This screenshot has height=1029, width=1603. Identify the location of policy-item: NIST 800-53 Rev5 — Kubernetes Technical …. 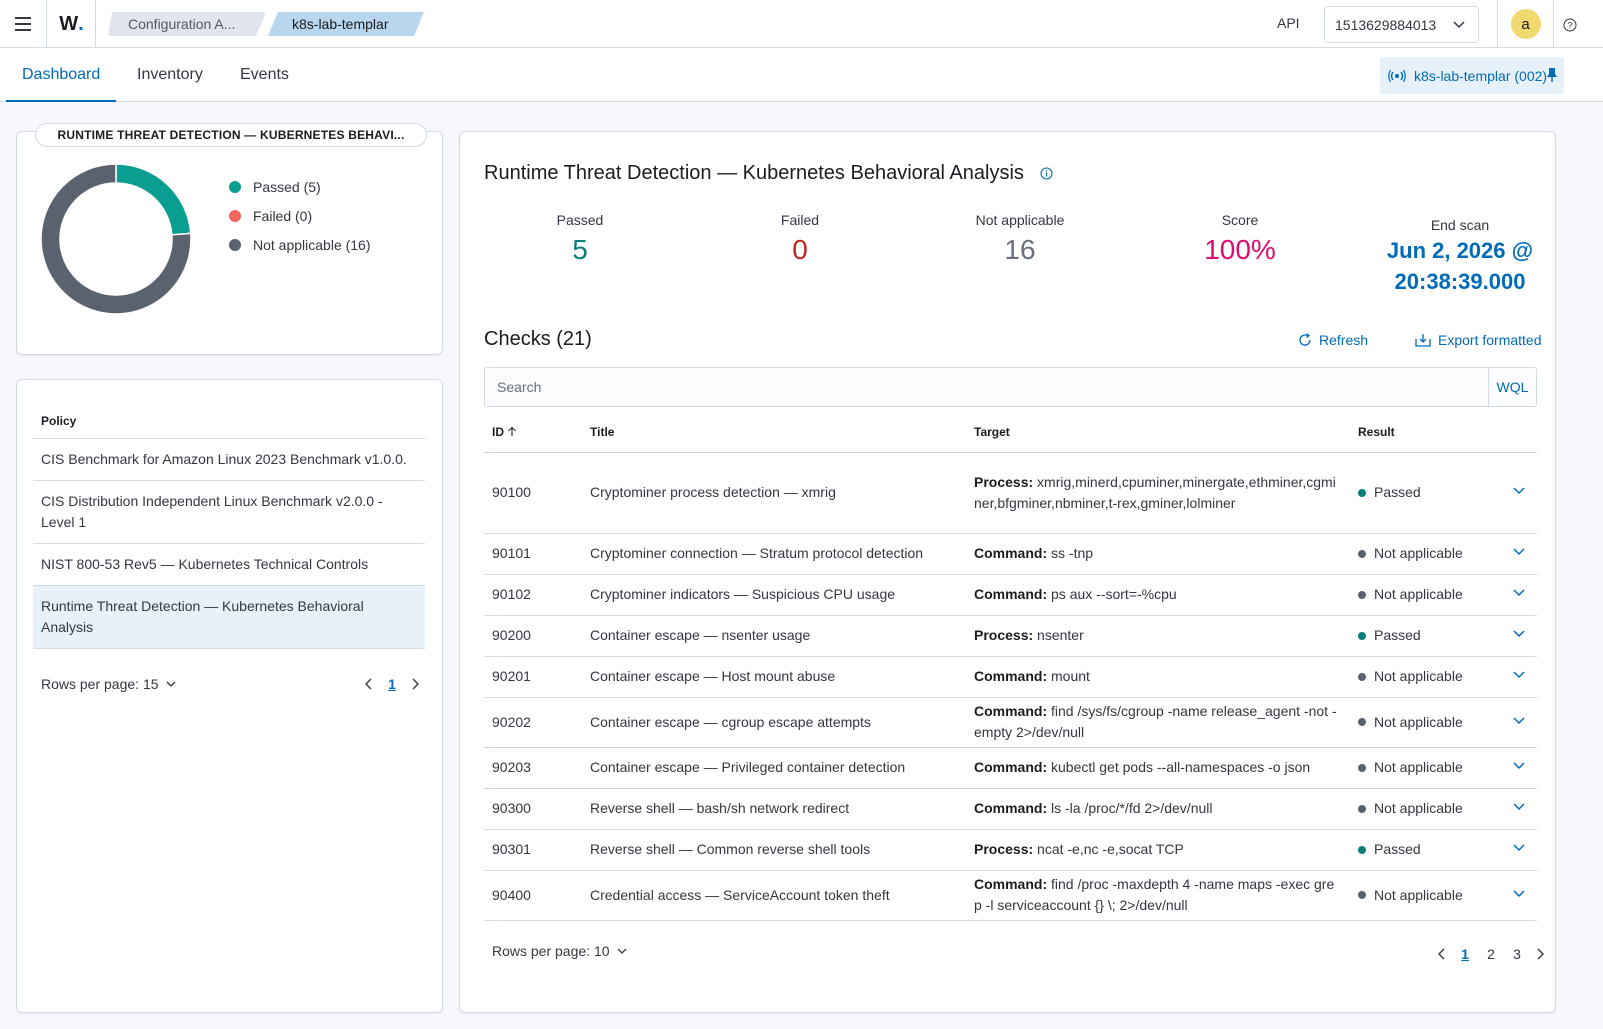
(229, 565).